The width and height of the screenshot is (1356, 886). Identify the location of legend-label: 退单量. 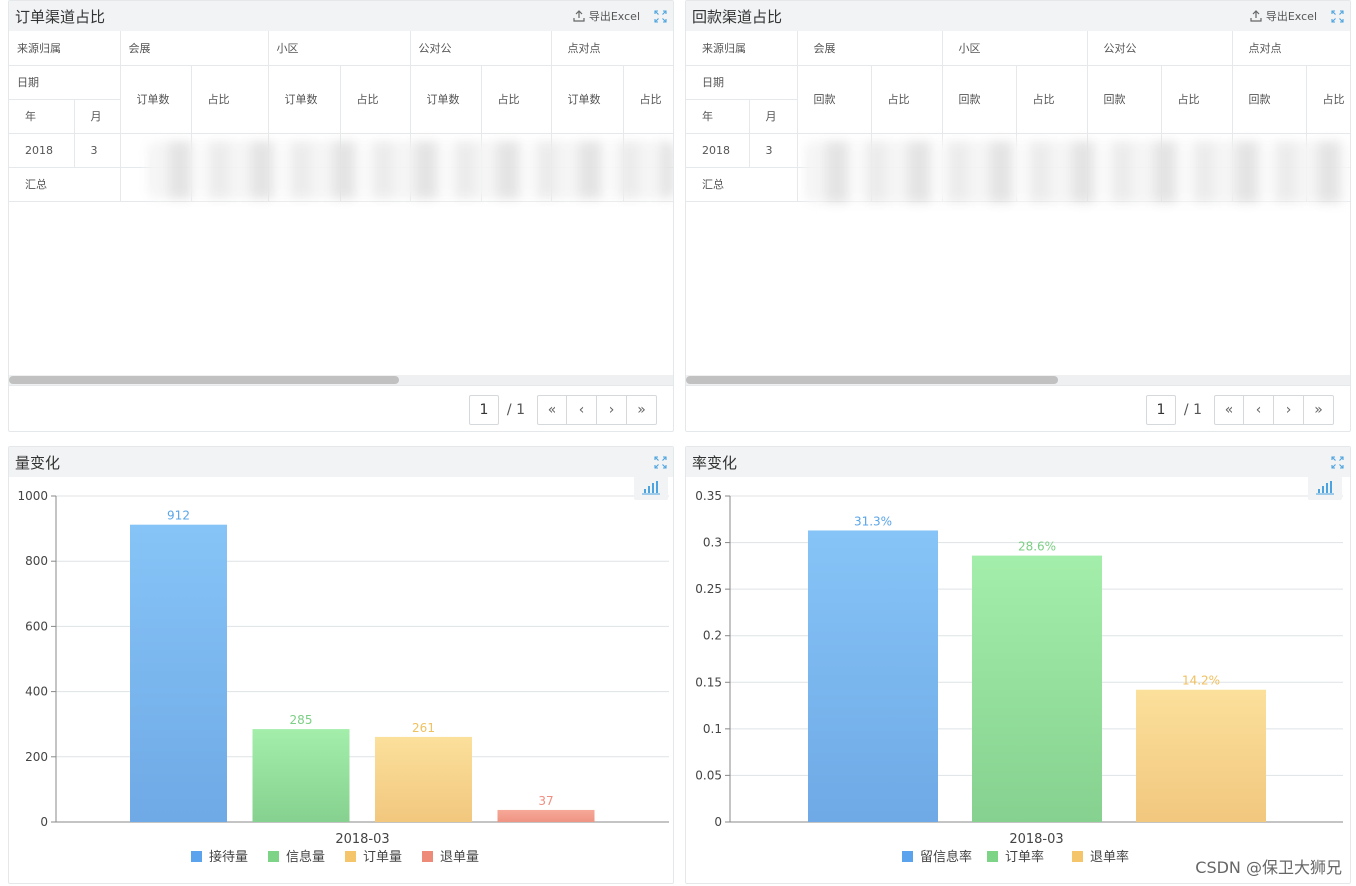
(459, 857).